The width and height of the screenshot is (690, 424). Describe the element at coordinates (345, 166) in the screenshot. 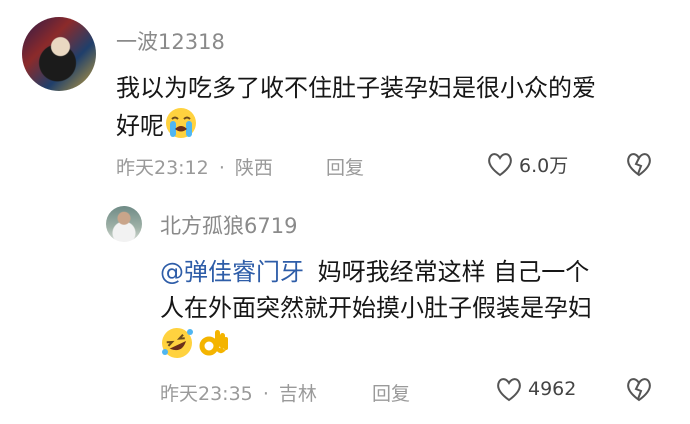

I see `reply-button: 回复` at that location.